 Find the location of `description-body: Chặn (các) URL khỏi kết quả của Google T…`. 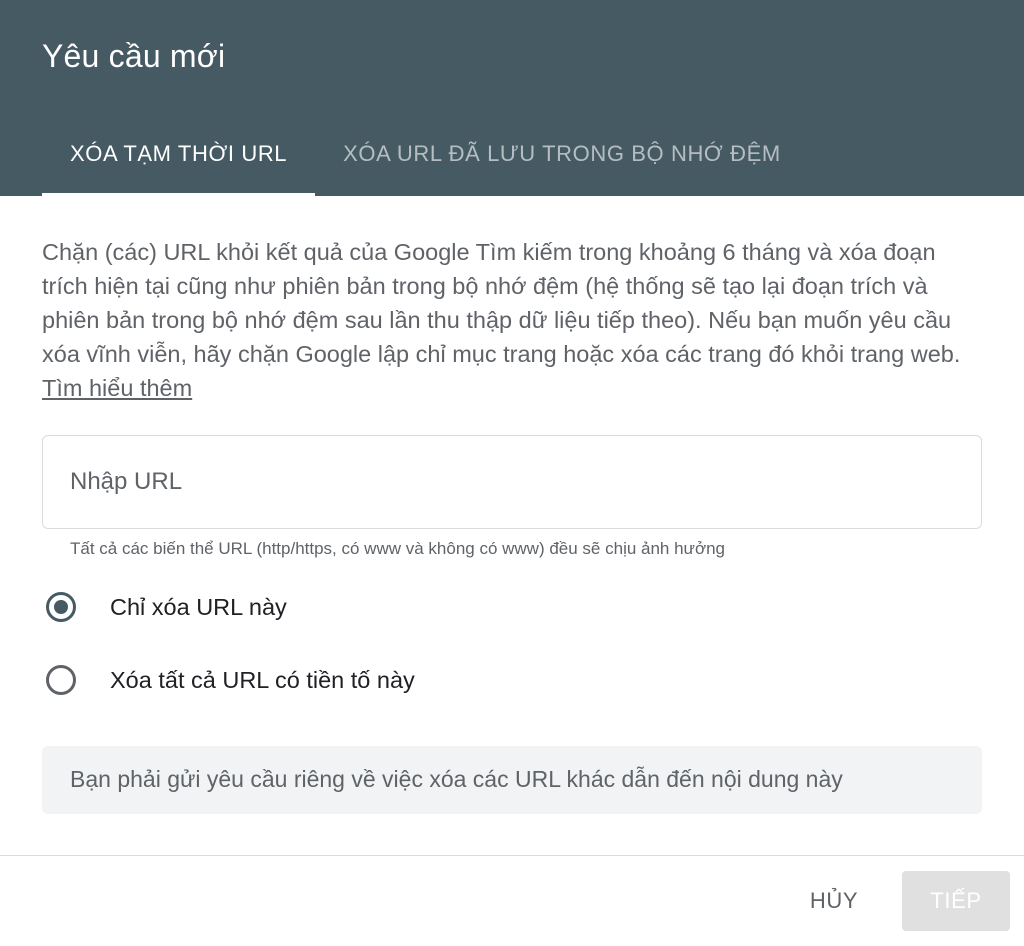

description-body: Chặn (các) URL khỏi kết quả của Google T… is located at coordinates (501, 303).